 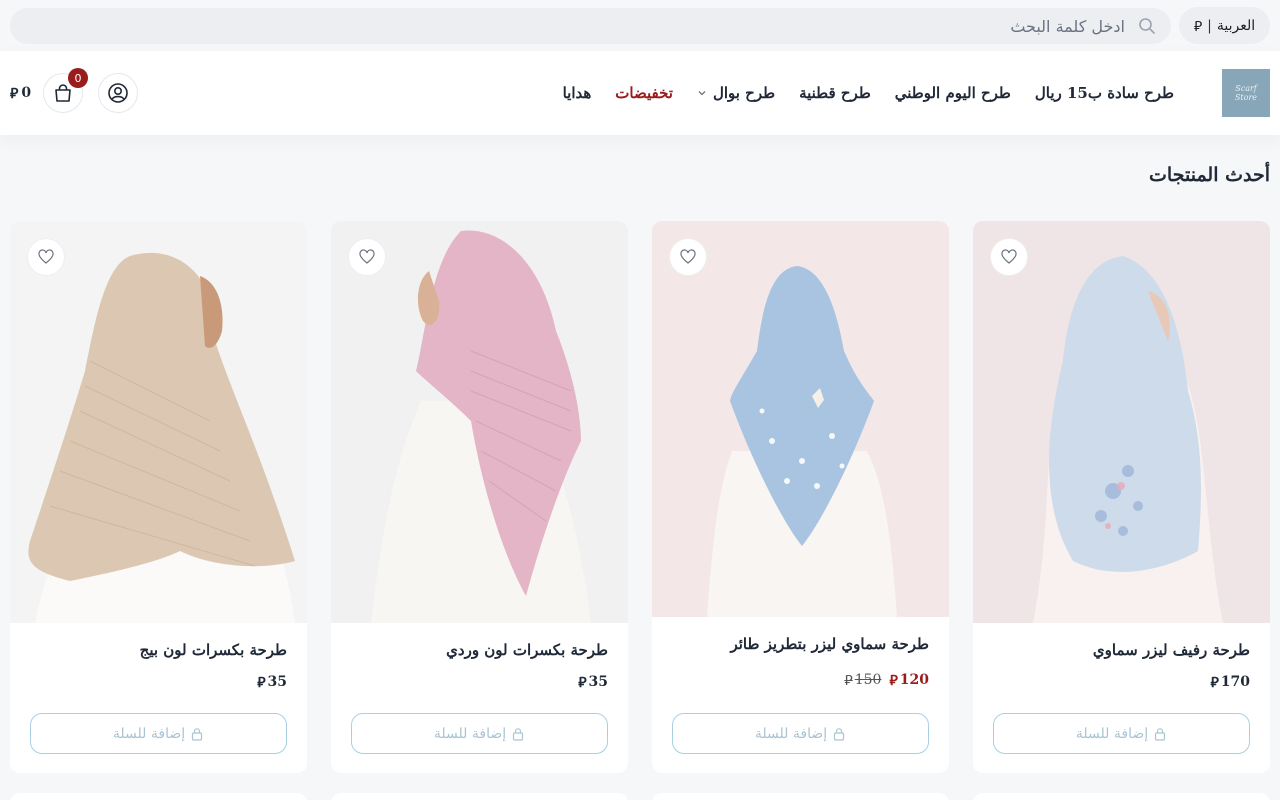 I want to click on account-button, so click(x=118, y=93).